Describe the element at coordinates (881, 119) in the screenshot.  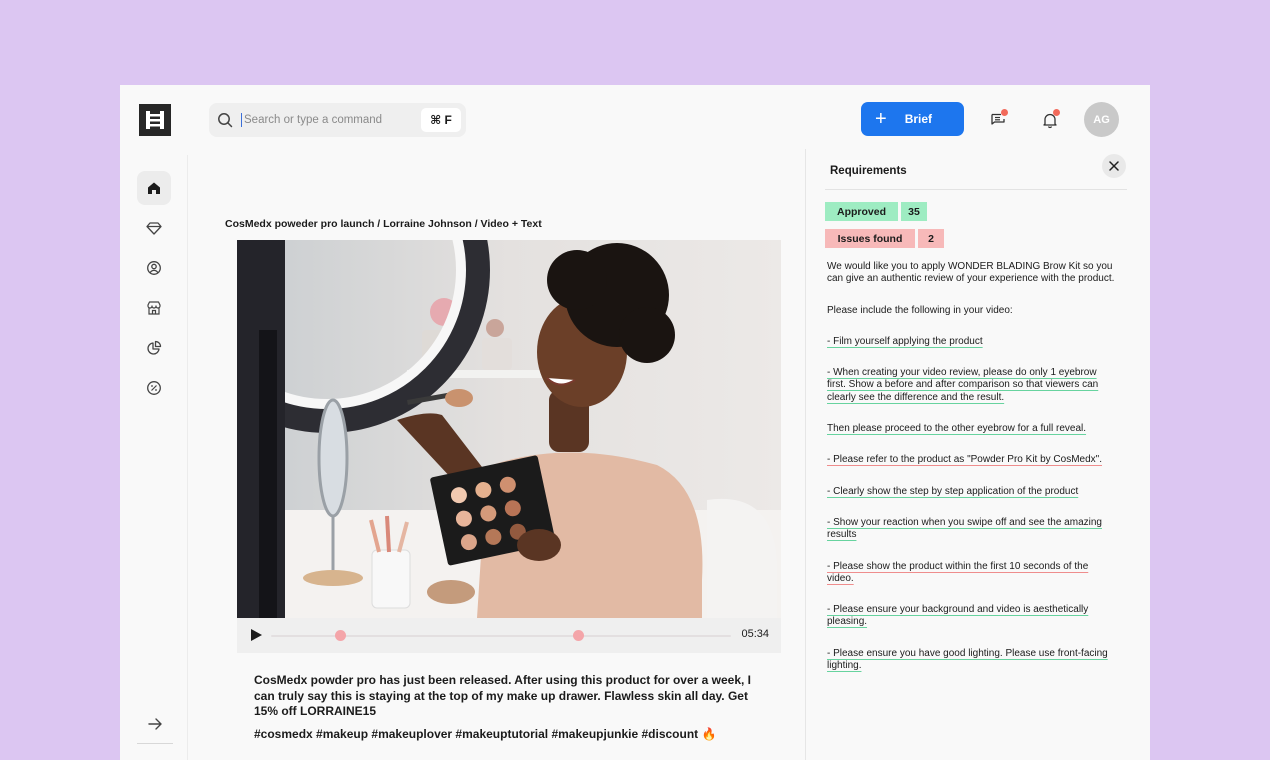
I see `plus-icon: +` at that location.